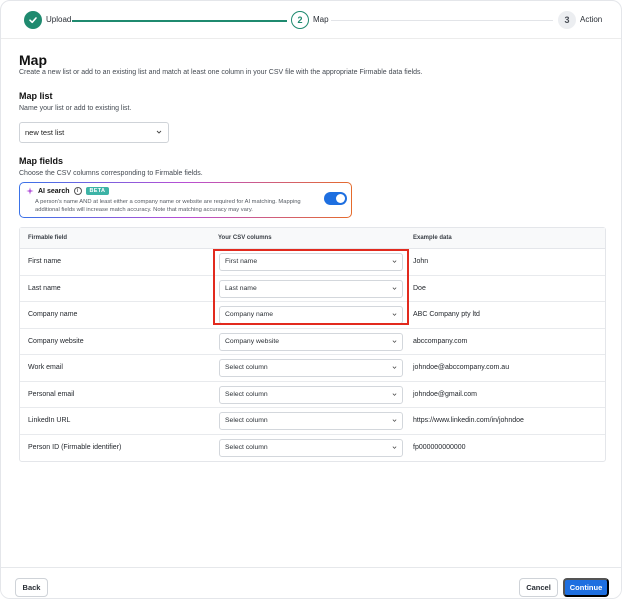 The width and height of the screenshot is (622, 599). I want to click on step-upload-circle, so click(33, 20).